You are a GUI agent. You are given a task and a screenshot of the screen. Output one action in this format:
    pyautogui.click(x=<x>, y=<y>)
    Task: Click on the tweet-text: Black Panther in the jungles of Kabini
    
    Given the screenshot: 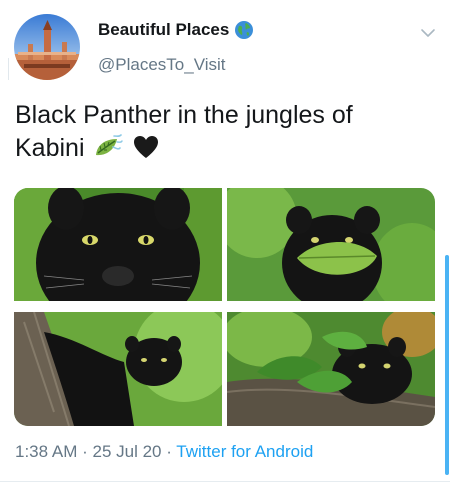 What is the action you would take?
    pyautogui.click(x=225, y=132)
    